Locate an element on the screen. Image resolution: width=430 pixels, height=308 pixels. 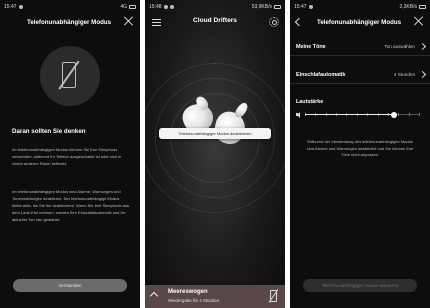
row-value: 4 Stunden is located at coordinates (404, 74).